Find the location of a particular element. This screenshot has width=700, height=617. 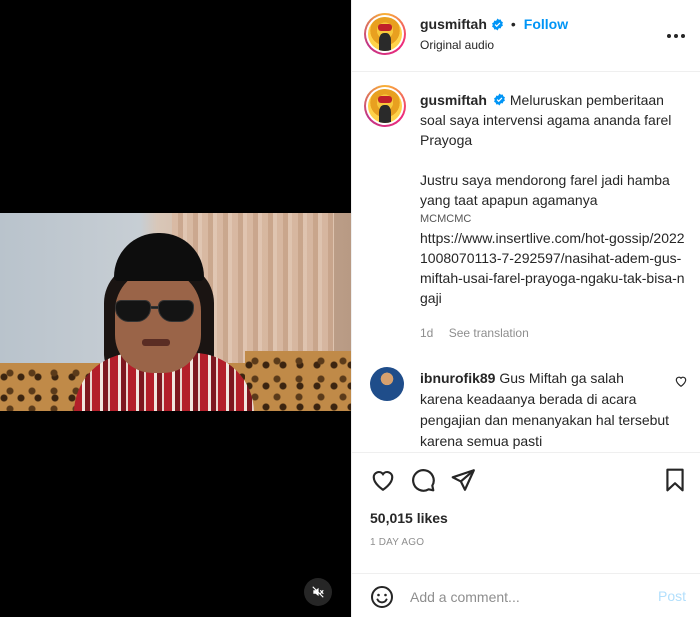

mute-toggle-button is located at coordinates (318, 592).